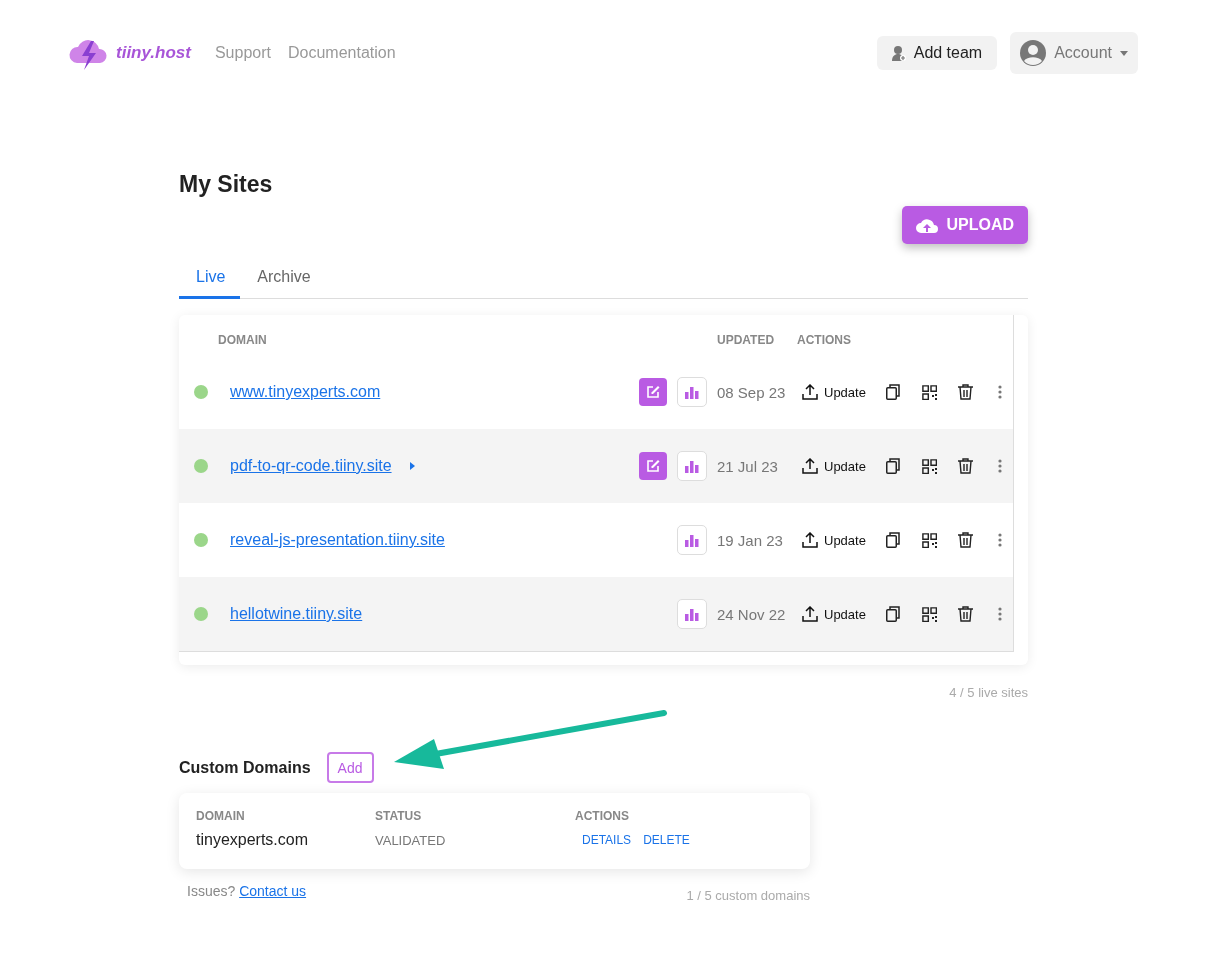 The height and width of the screenshot is (966, 1215). I want to click on tab: Archive, so click(283, 278).